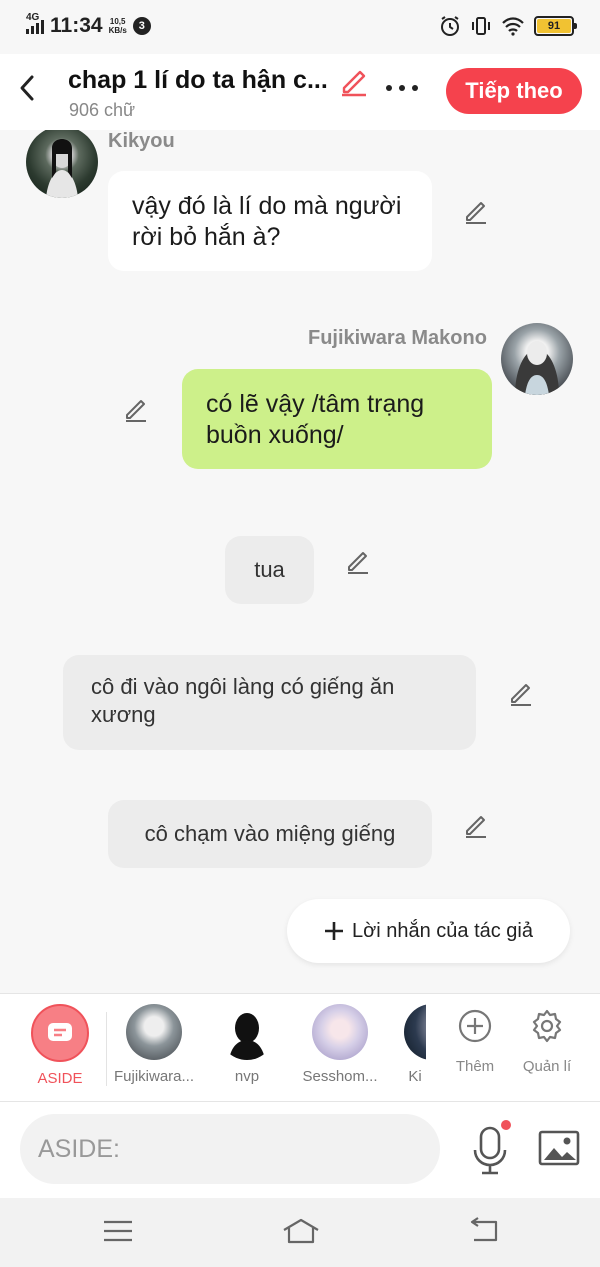  What do you see at coordinates (102, 110) in the screenshot?
I see `word-count: 906 chữ` at bounding box center [102, 110].